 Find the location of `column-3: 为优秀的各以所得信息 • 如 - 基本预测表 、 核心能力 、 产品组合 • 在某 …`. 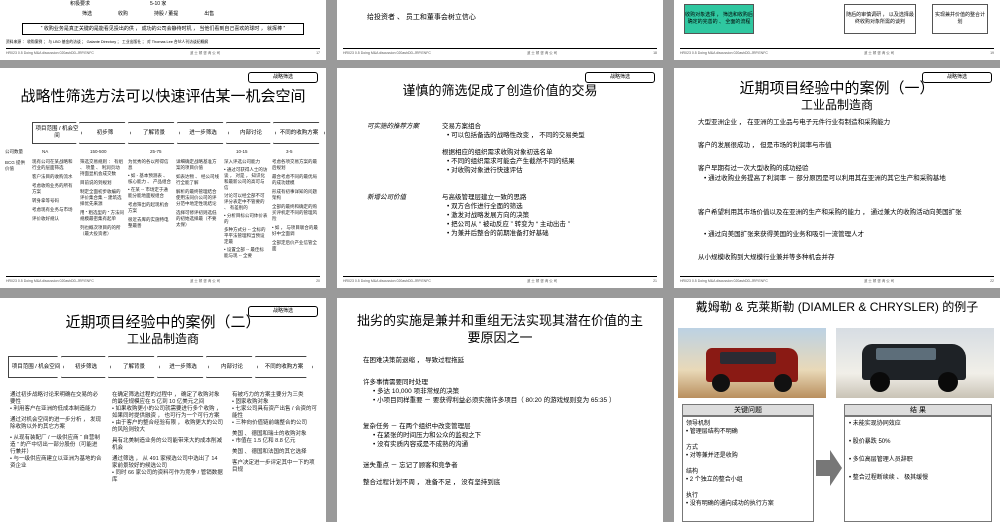

column-3: 为优秀的各以所得信息 • 如 - 基本预测表 、 核心能力 、 产品组合 • 在某 … is located at coordinates (150, 194).